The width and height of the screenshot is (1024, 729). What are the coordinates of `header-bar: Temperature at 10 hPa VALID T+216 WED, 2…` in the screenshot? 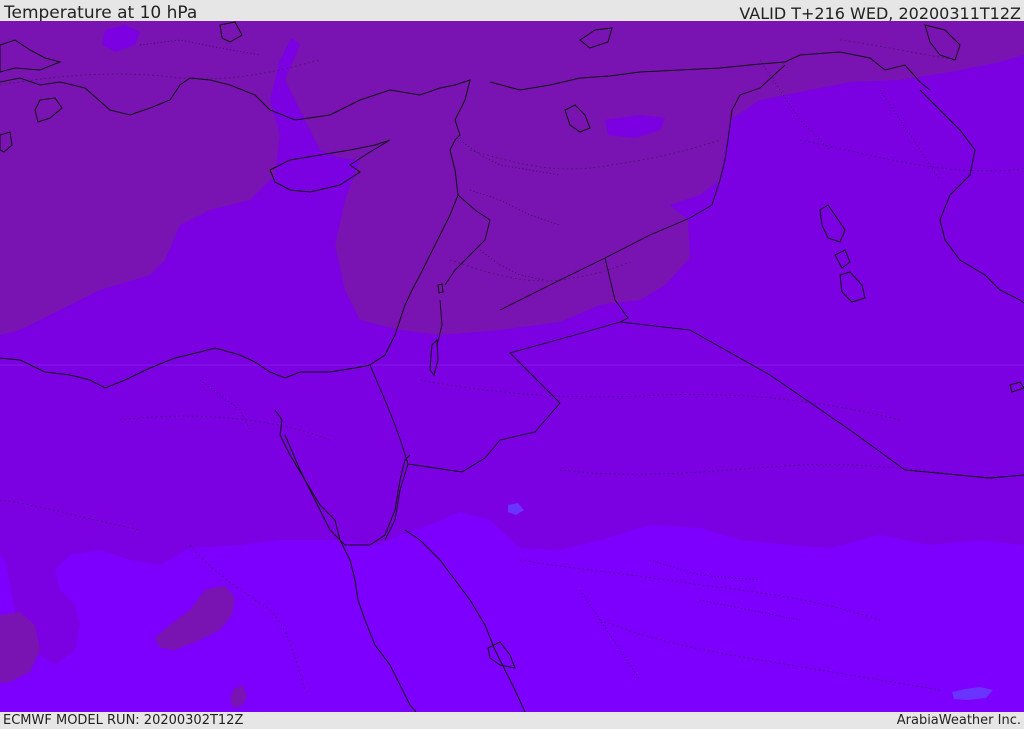 It's located at (512, 11).